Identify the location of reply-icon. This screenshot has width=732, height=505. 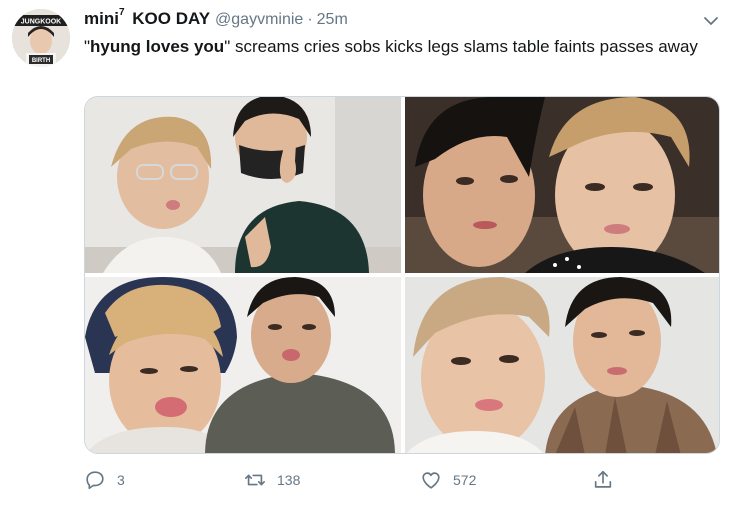
(95, 480).